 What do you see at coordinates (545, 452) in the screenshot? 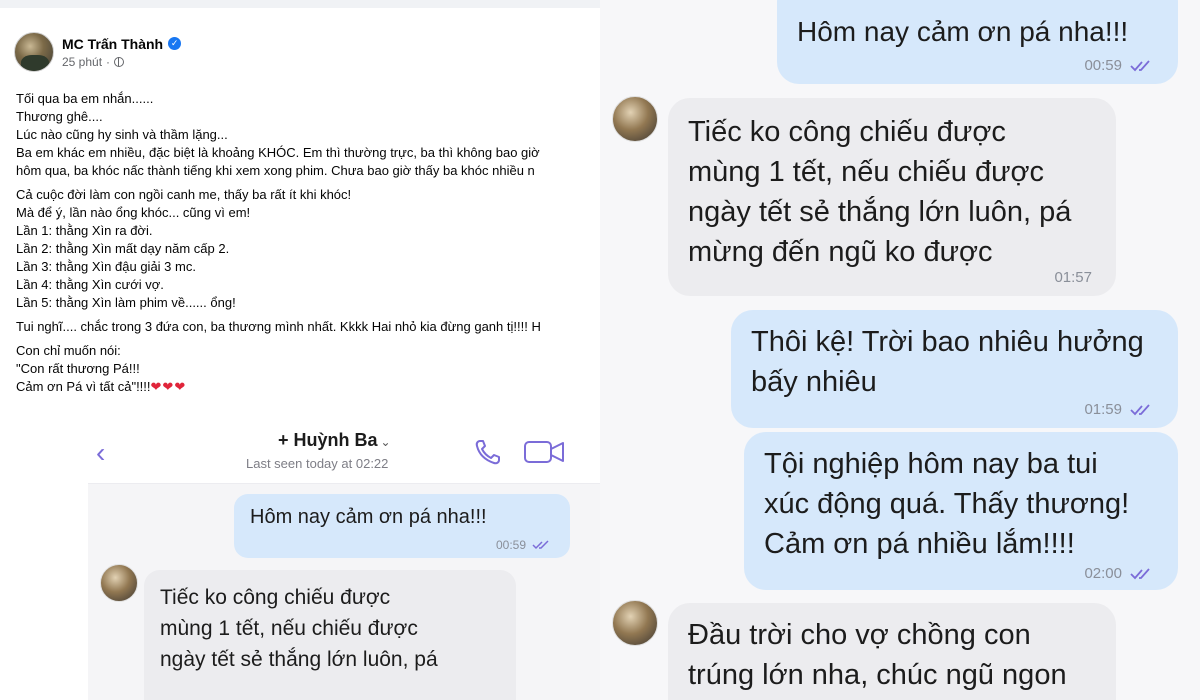
I see `video-camera-icon` at bounding box center [545, 452].